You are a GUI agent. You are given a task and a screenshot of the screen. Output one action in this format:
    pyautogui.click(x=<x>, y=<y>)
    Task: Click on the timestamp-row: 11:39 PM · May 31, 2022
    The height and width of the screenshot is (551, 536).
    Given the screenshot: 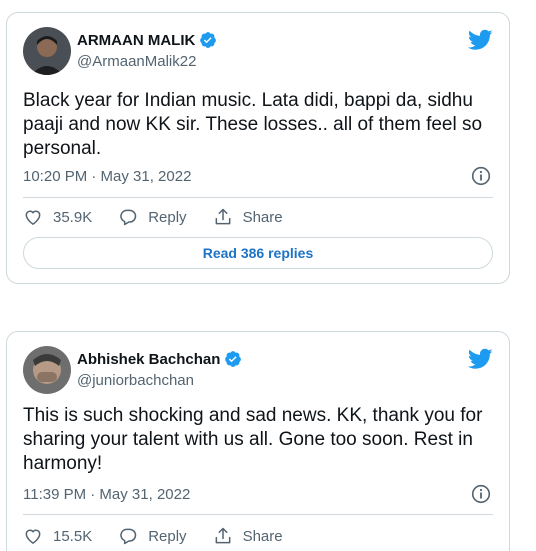 What is the action you would take?
    pyautogui.click(x=258, y=494)
    